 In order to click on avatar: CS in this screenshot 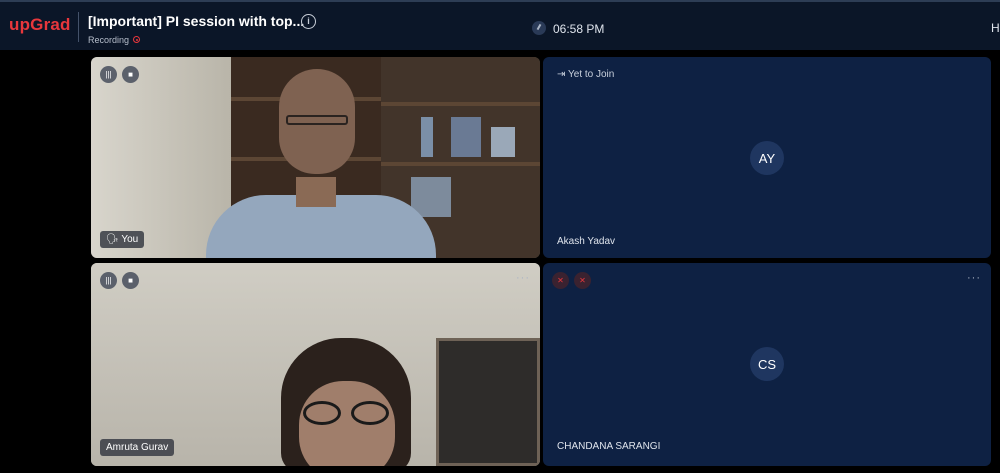, I will do `click(767, 364)`.